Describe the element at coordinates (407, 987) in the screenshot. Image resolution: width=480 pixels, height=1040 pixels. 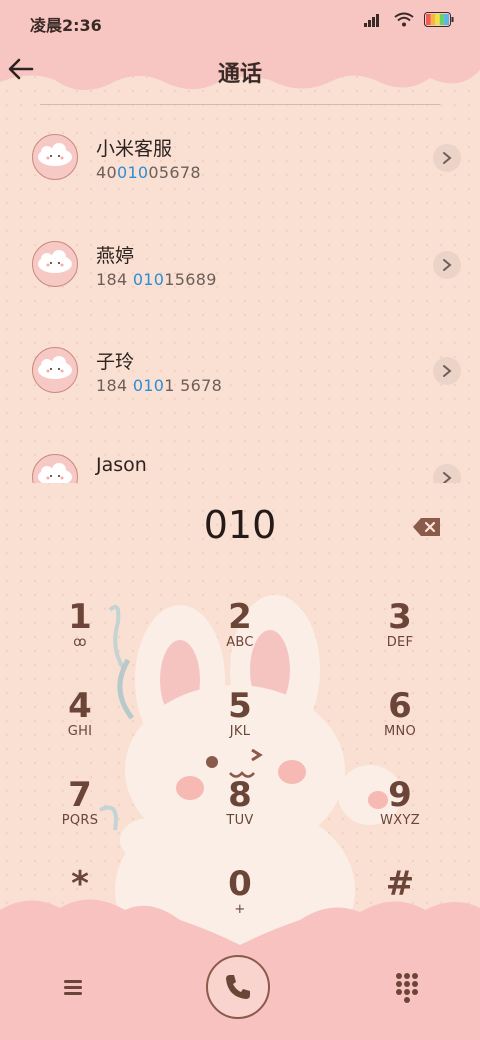
I see `dialpad-icon` at that location.